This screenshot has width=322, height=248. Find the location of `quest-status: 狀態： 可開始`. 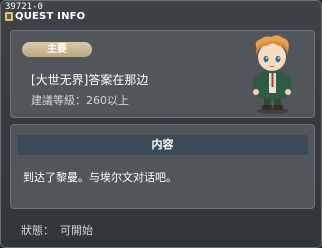

quest-status: 狀態： 可開始 is located at coordinates (57, 230).